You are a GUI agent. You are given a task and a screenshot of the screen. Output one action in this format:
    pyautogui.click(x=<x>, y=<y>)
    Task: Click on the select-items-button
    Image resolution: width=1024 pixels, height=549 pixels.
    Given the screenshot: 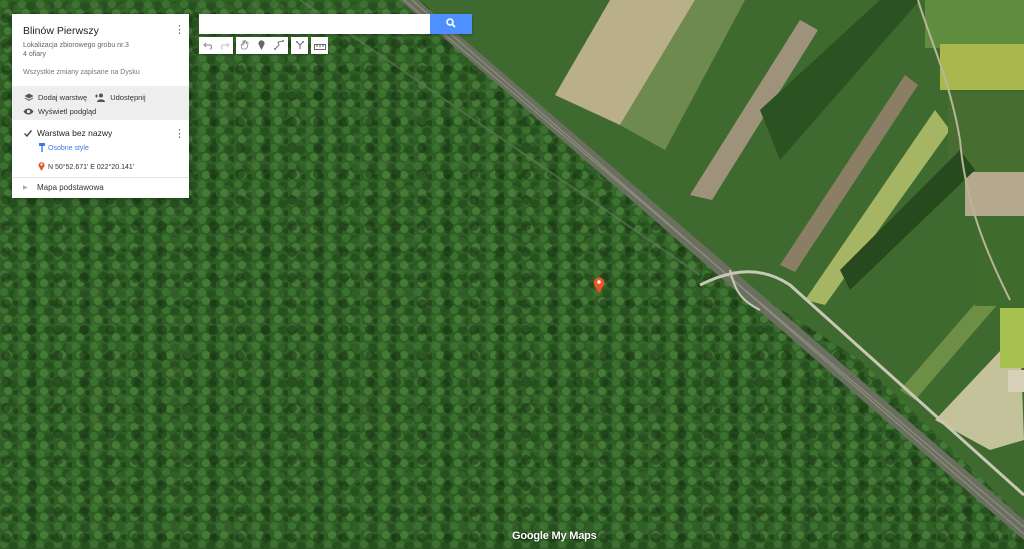 What is the action you would take?
    pyautogui.click(x=244, y=45)
    